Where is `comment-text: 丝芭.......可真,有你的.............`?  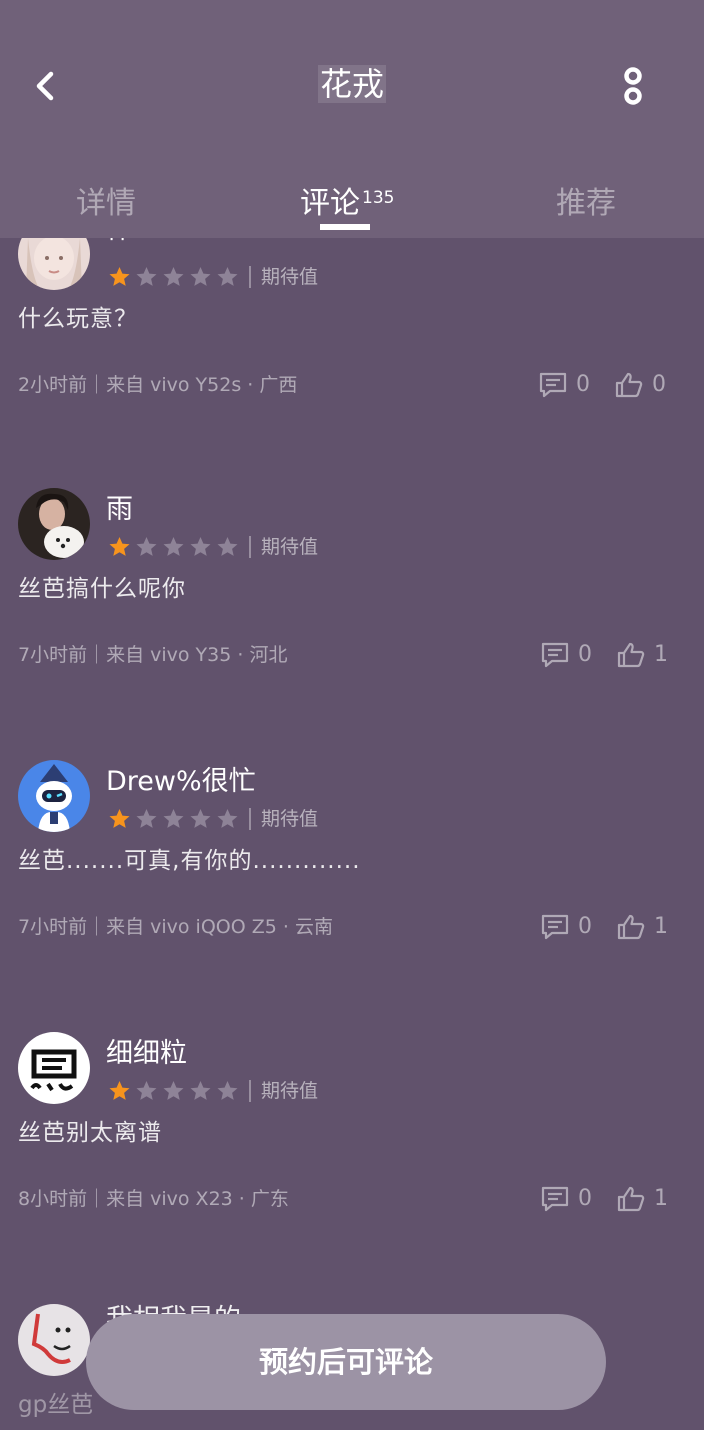 comment-text: 丝芭.......可真,有你的............. is located at coordinates (189, 861).